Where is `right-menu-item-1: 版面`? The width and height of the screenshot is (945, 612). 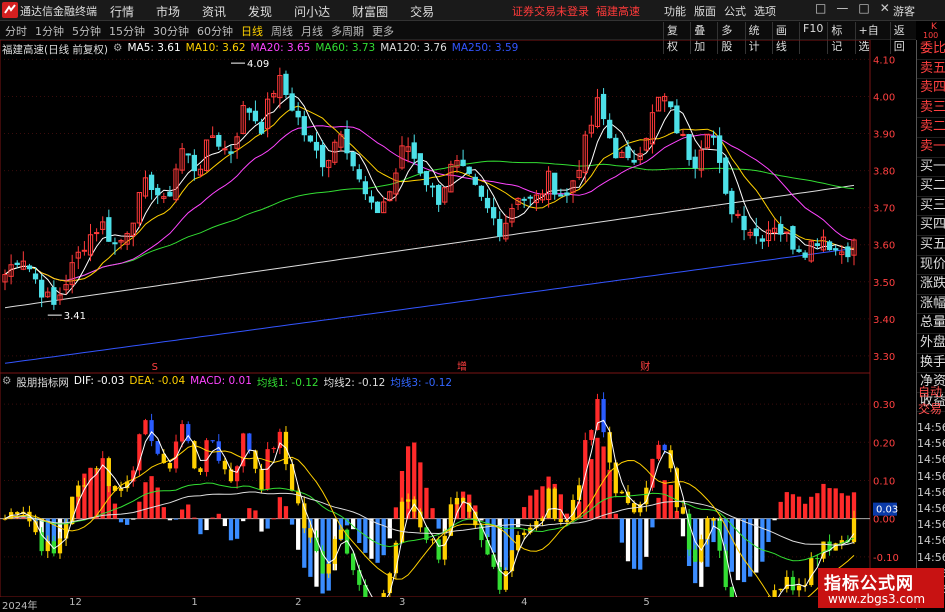
right-menu-item-1: 版面 is located at coordinates (705, 11).